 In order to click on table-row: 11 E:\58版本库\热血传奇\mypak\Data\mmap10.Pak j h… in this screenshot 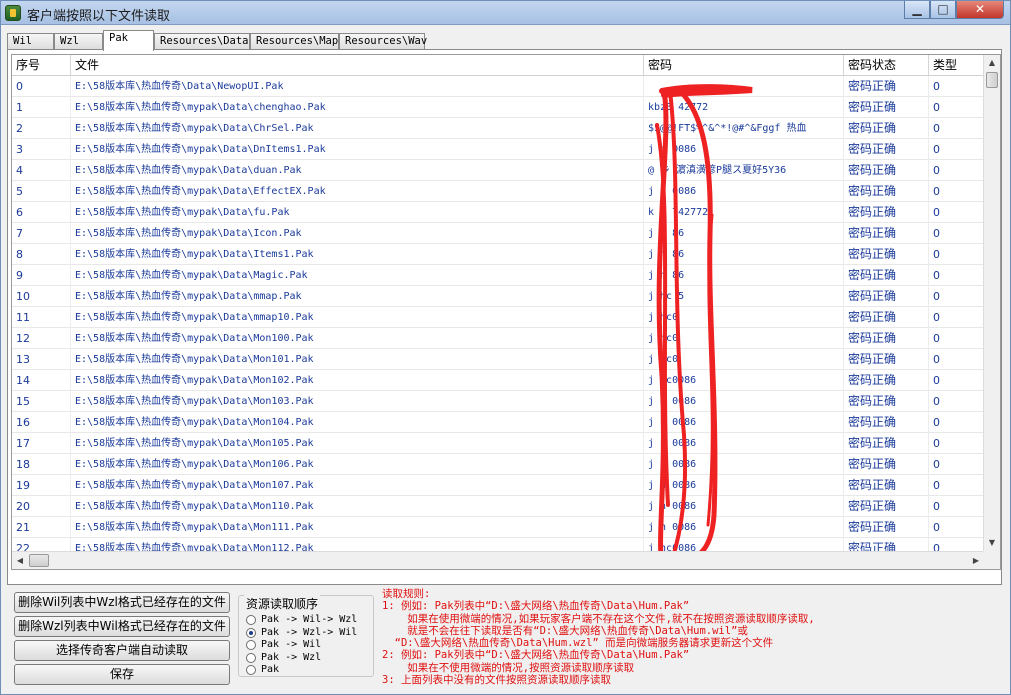, I will do `click(506, 317)`.